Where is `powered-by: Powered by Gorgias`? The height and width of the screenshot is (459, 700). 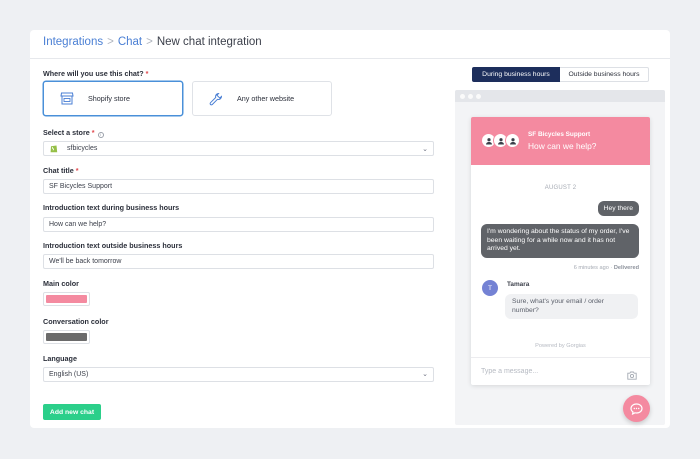
powered-by: Powered by Gorgias is located at coordinates (560, 346).